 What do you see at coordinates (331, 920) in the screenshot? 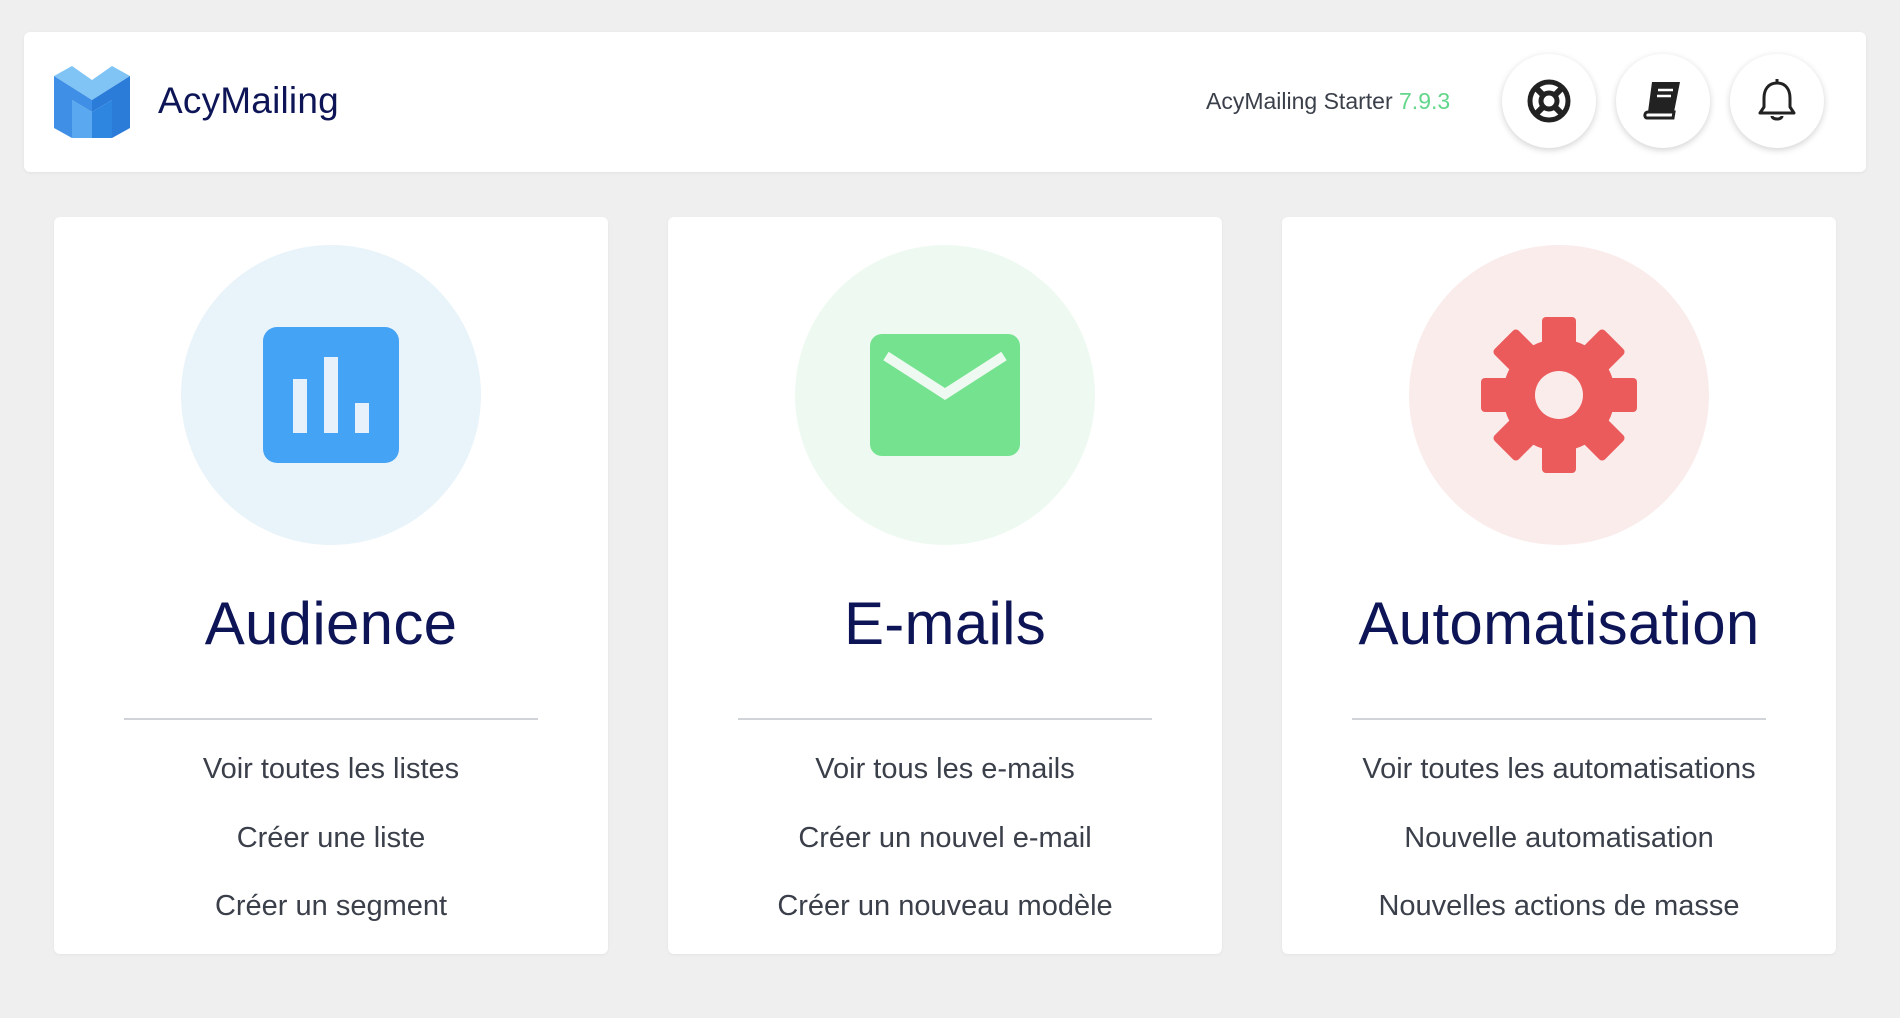
I see `link-create-segment: Créer un segment` at bounding box center [331, 920].